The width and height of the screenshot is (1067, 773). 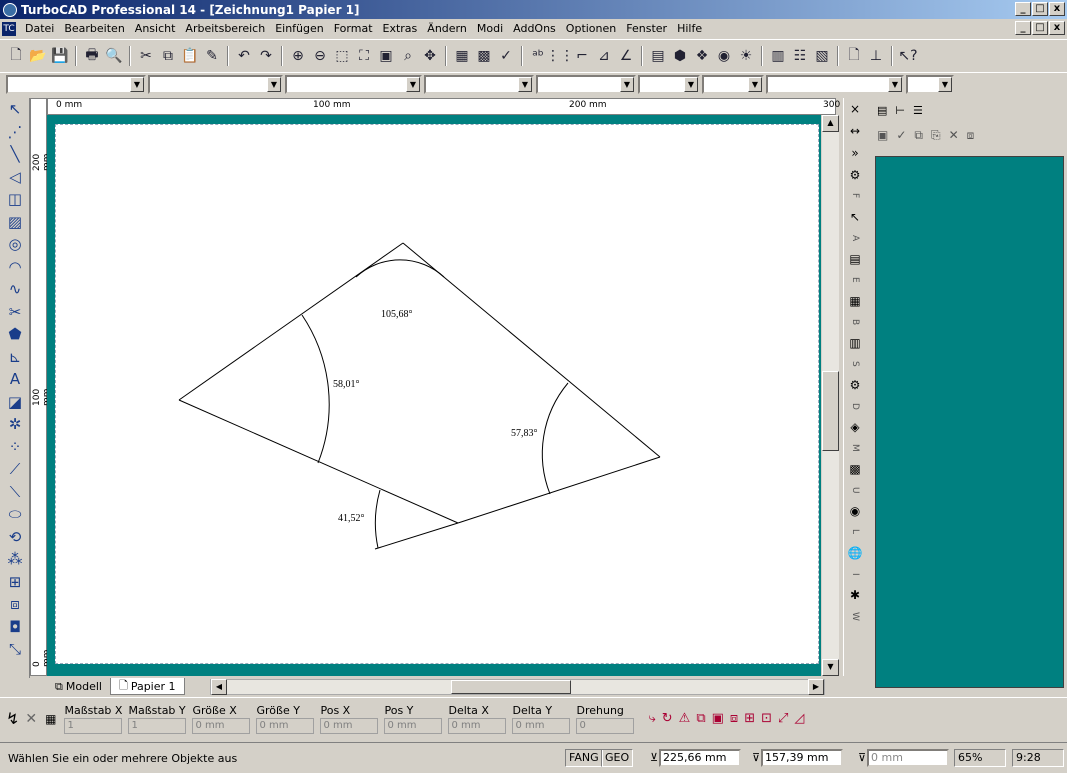 I want to click on zoom-out-icon: ⊖, so click(x=320, y=56).